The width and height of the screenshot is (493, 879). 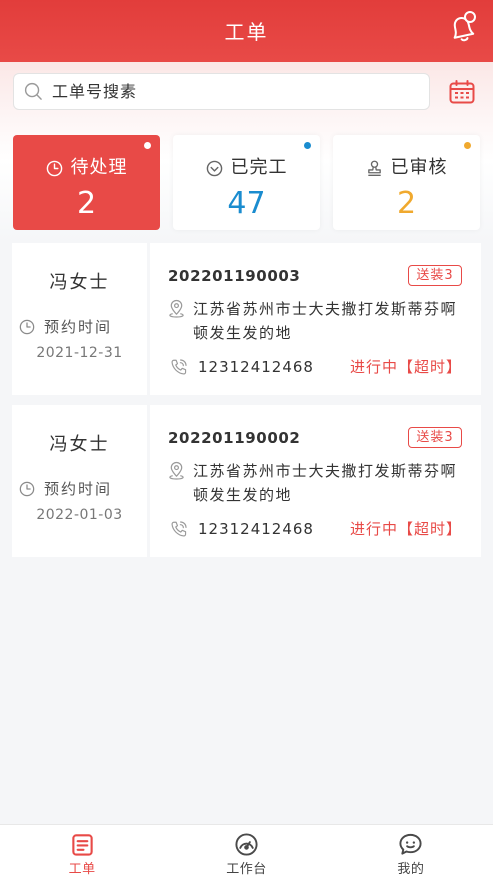 What do you see at coordinates (410, 844) in the screenshot?
I see `chat-face-icon` at bounding box center [410, 844].